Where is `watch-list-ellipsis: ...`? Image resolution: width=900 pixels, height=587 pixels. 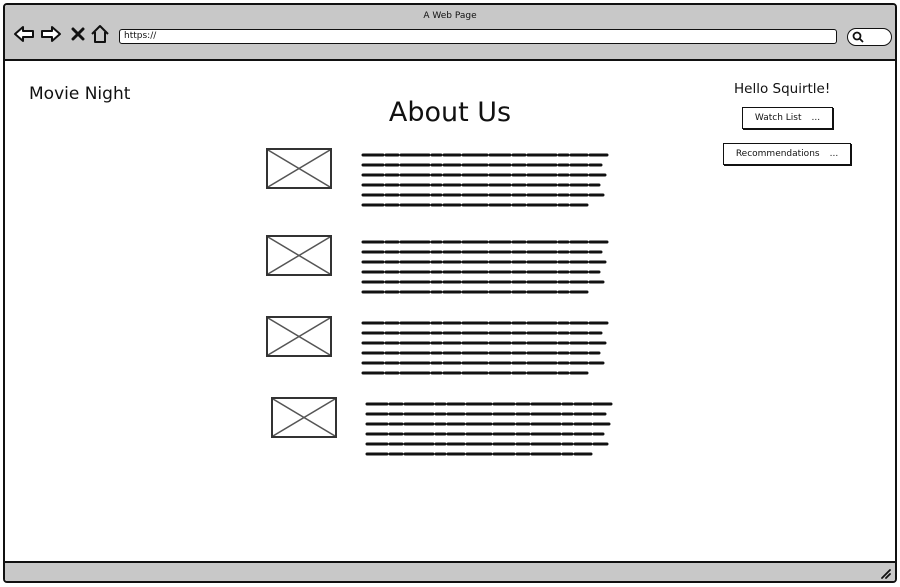
watch-list-ellipsis: ... is located at coordinates (816, 118).